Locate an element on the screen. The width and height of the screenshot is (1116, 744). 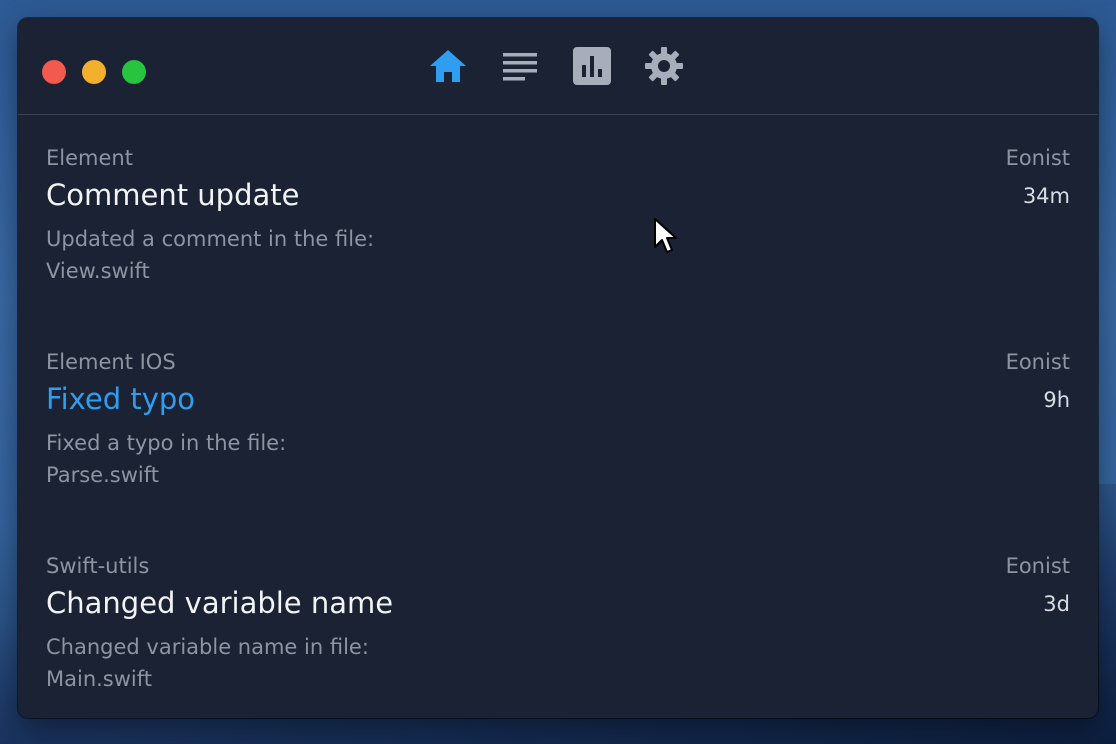
close-button is located at coordinates (54, 72).